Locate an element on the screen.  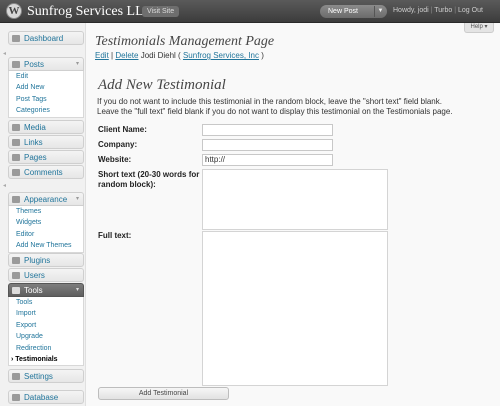
client-name-field is located at coordinates (267, 130).